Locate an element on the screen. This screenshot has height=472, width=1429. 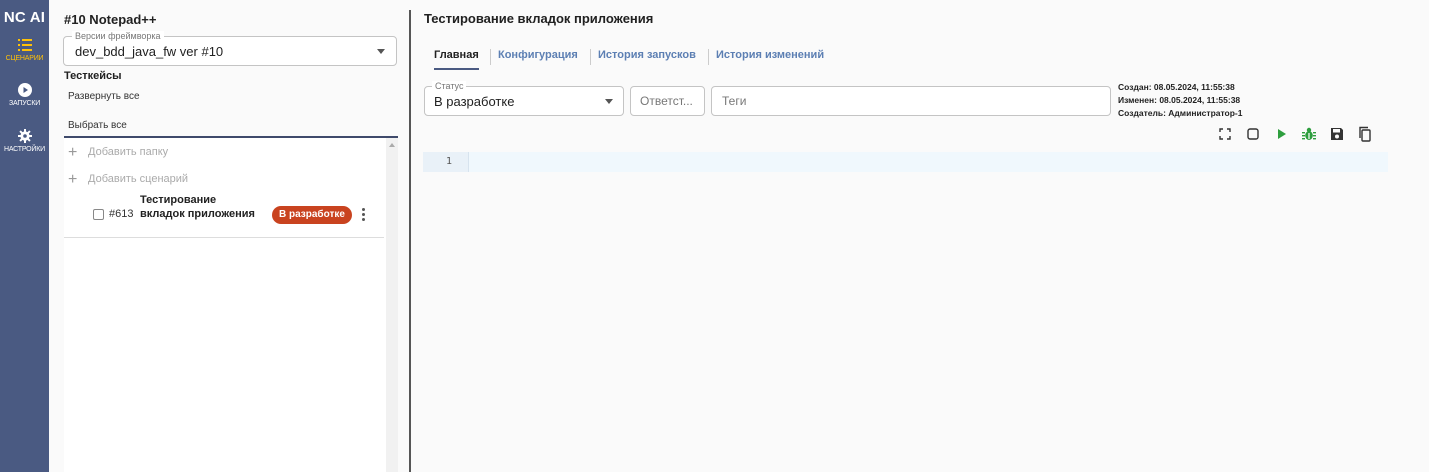
nav-item-settings: НАСТРОЙКИ is located at coordinates (24, 141).